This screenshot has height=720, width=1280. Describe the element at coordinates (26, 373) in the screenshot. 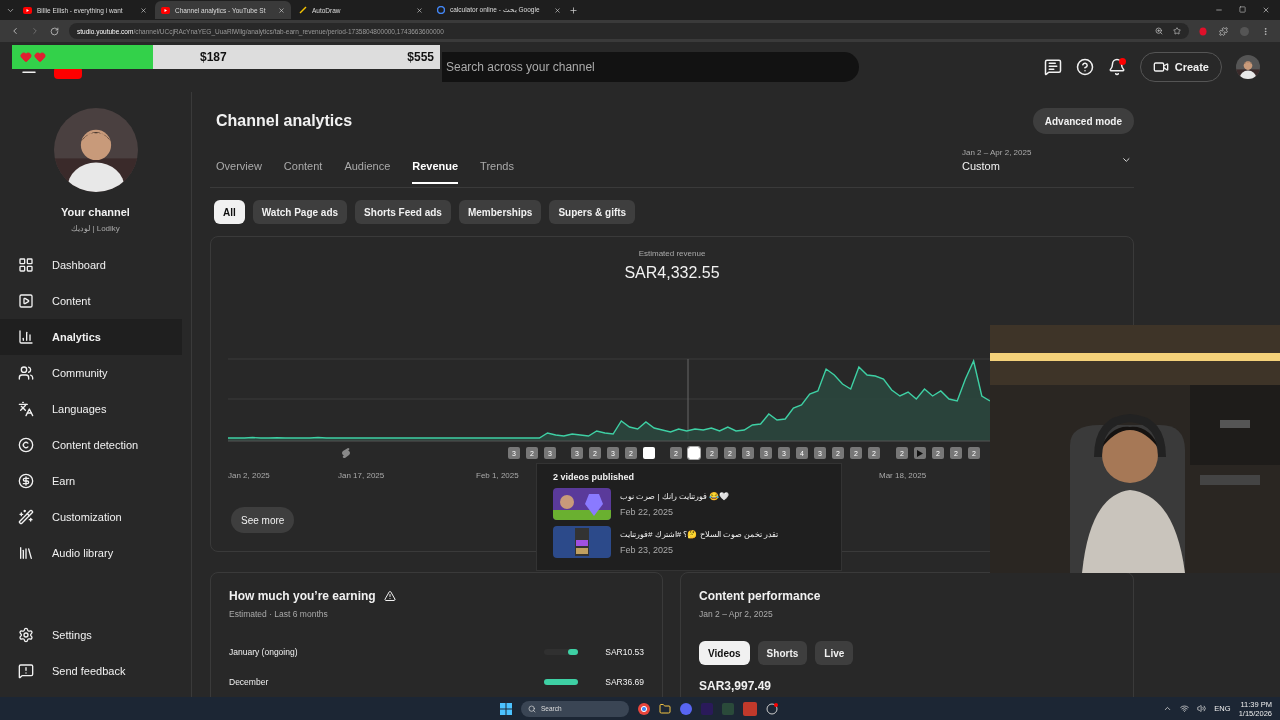

I see `people-icon` at that location.